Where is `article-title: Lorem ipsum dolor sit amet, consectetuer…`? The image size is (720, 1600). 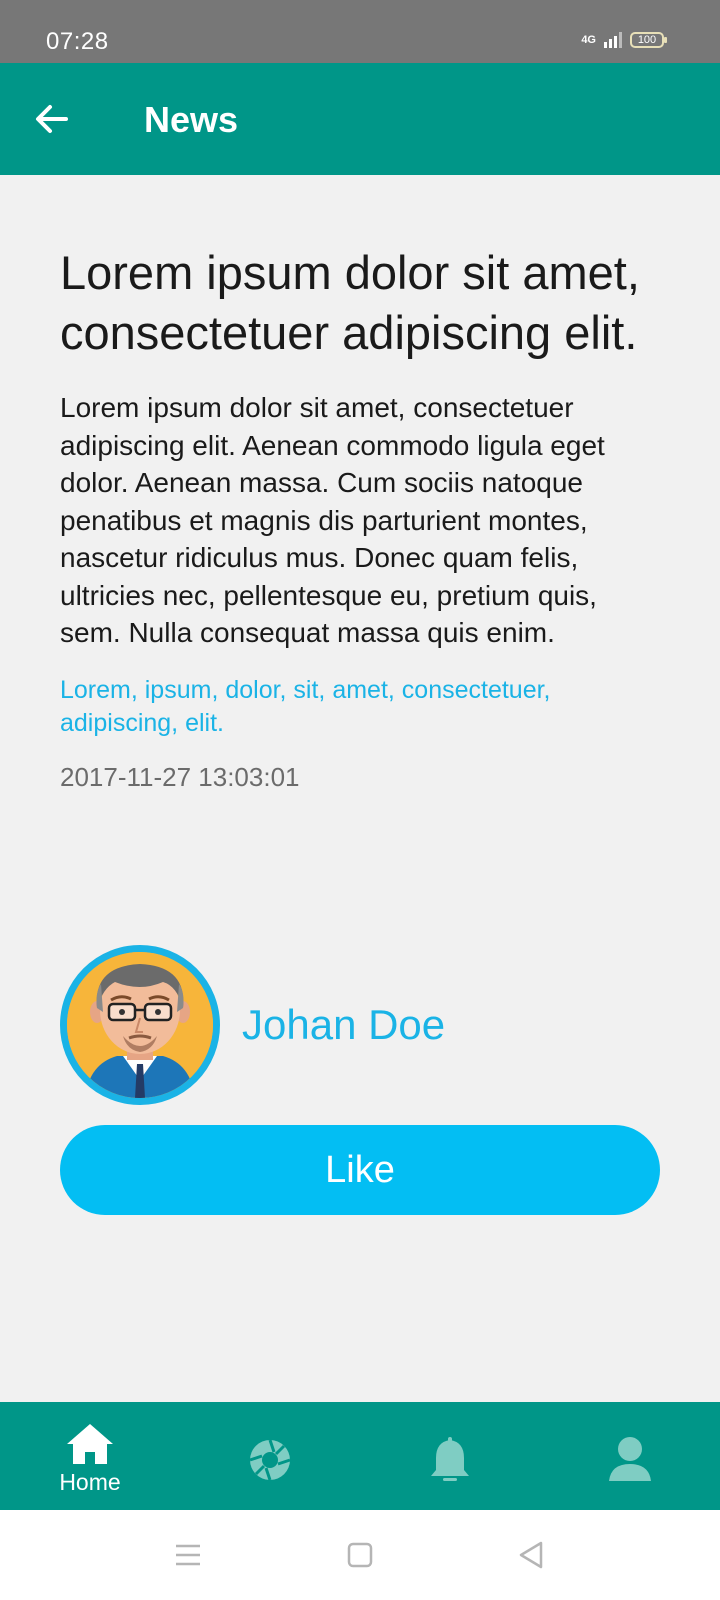 article-title: Lorem ipsum dolor sit amet, consectetuer… is located at coordinates (350, 302).